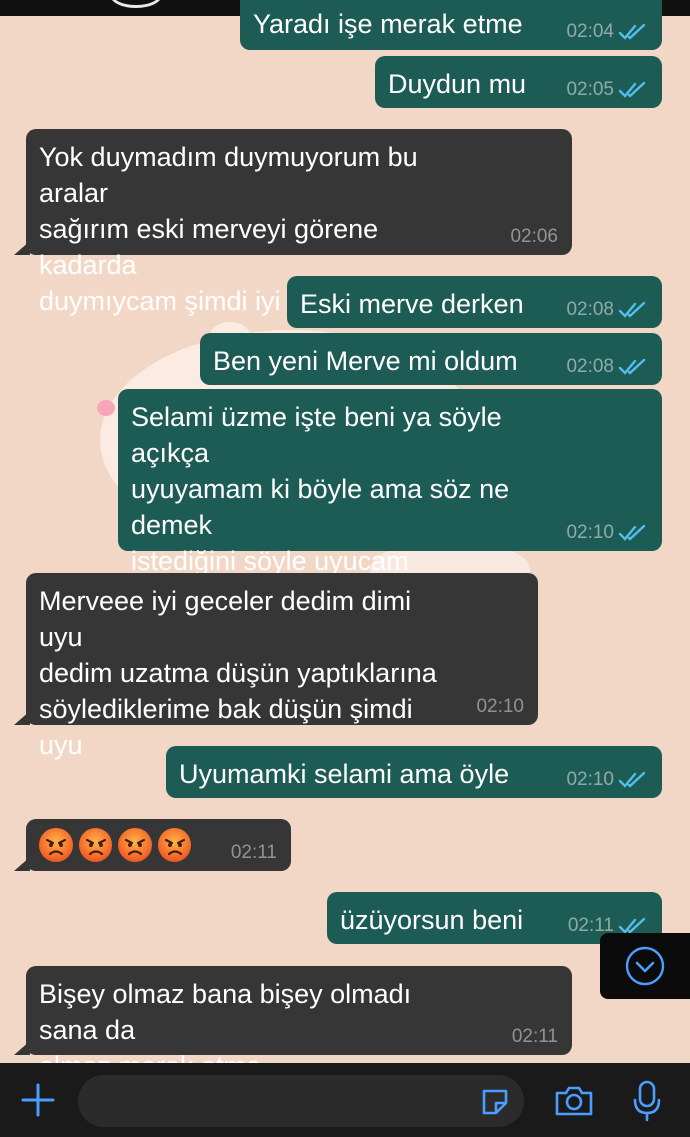  I want to click on message-text: Eski merve derken, so click(412, 304).